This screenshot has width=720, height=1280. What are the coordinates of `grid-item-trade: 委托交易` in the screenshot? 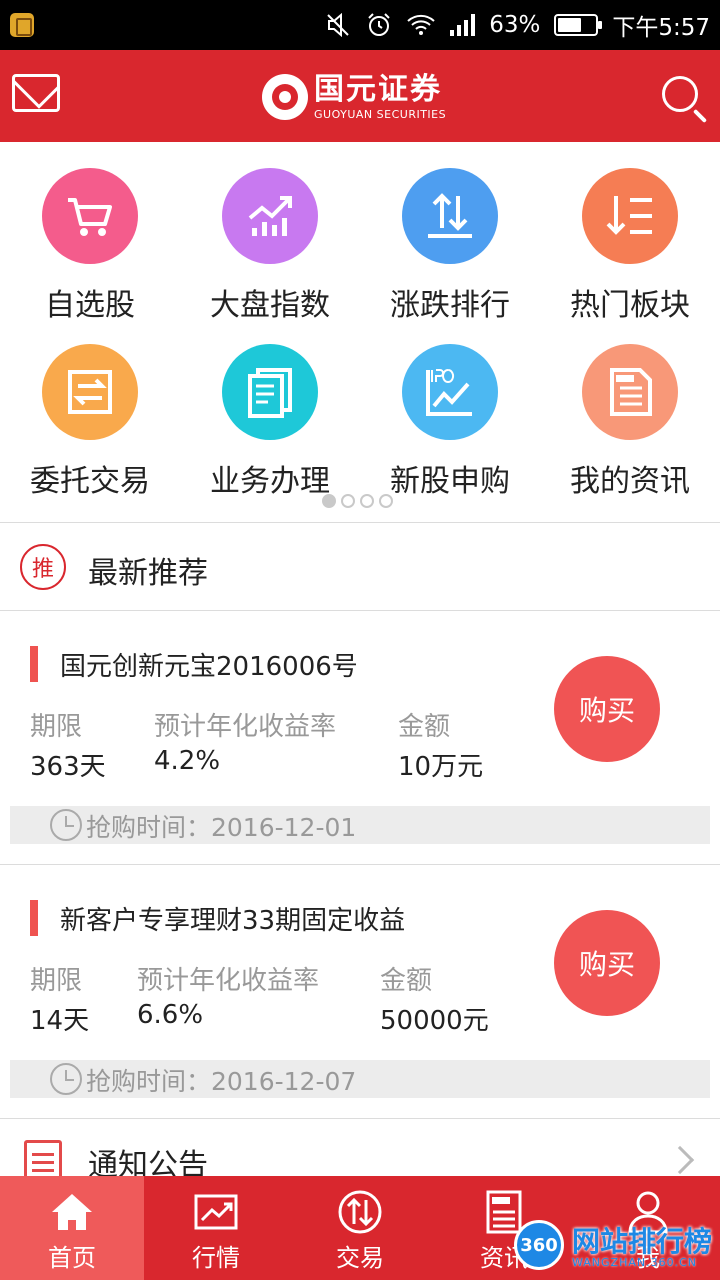 It's located at (90, 408).